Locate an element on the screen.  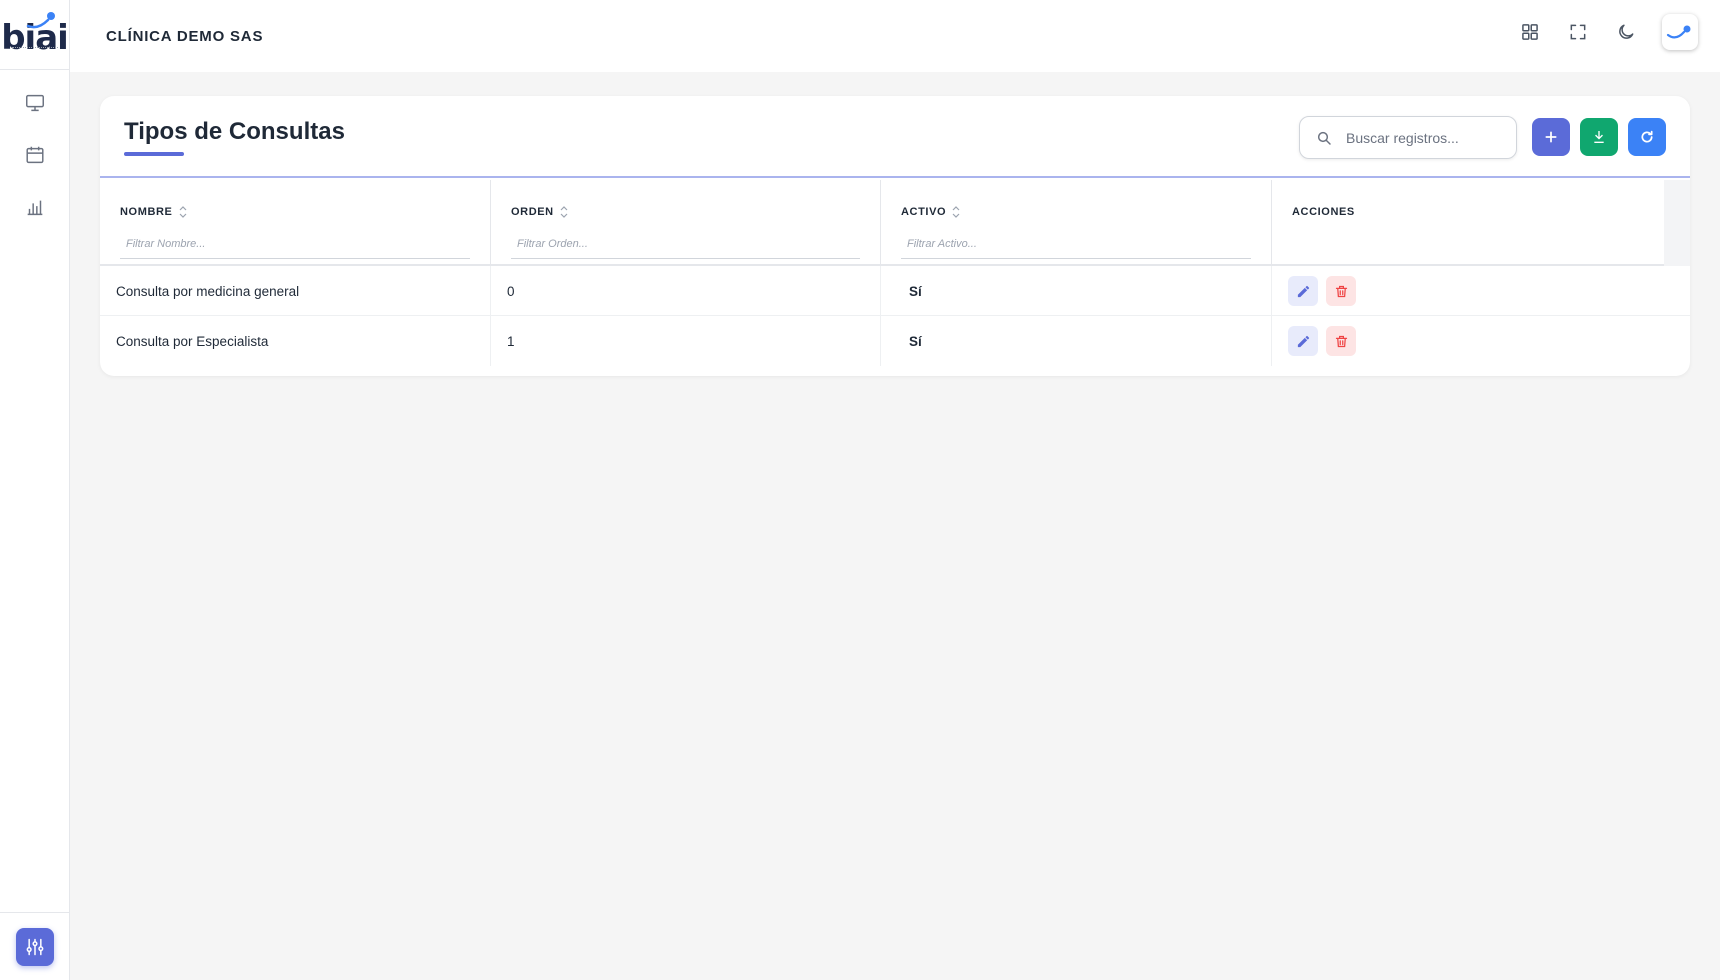
filter-orden-input is located at coordinates (685, 246).